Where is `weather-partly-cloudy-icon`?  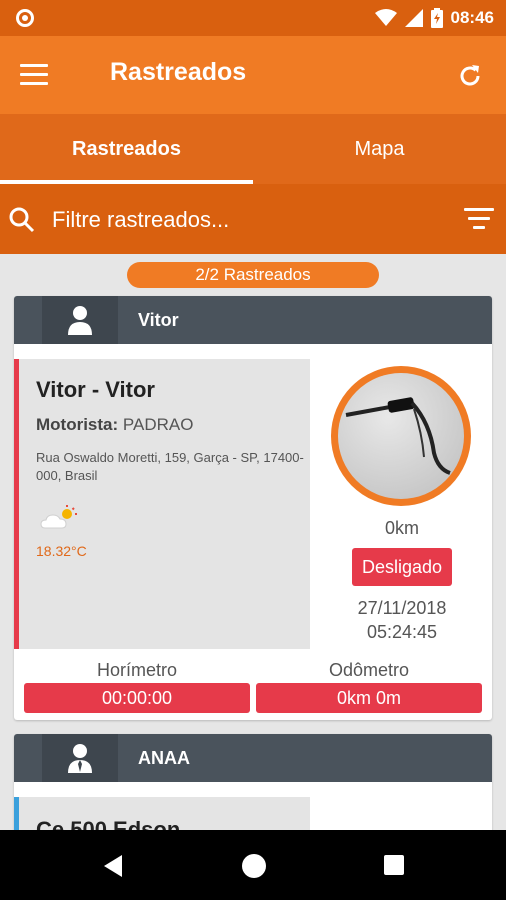 weather-partly-cloudy-icon is located at coordinates (58, 517).